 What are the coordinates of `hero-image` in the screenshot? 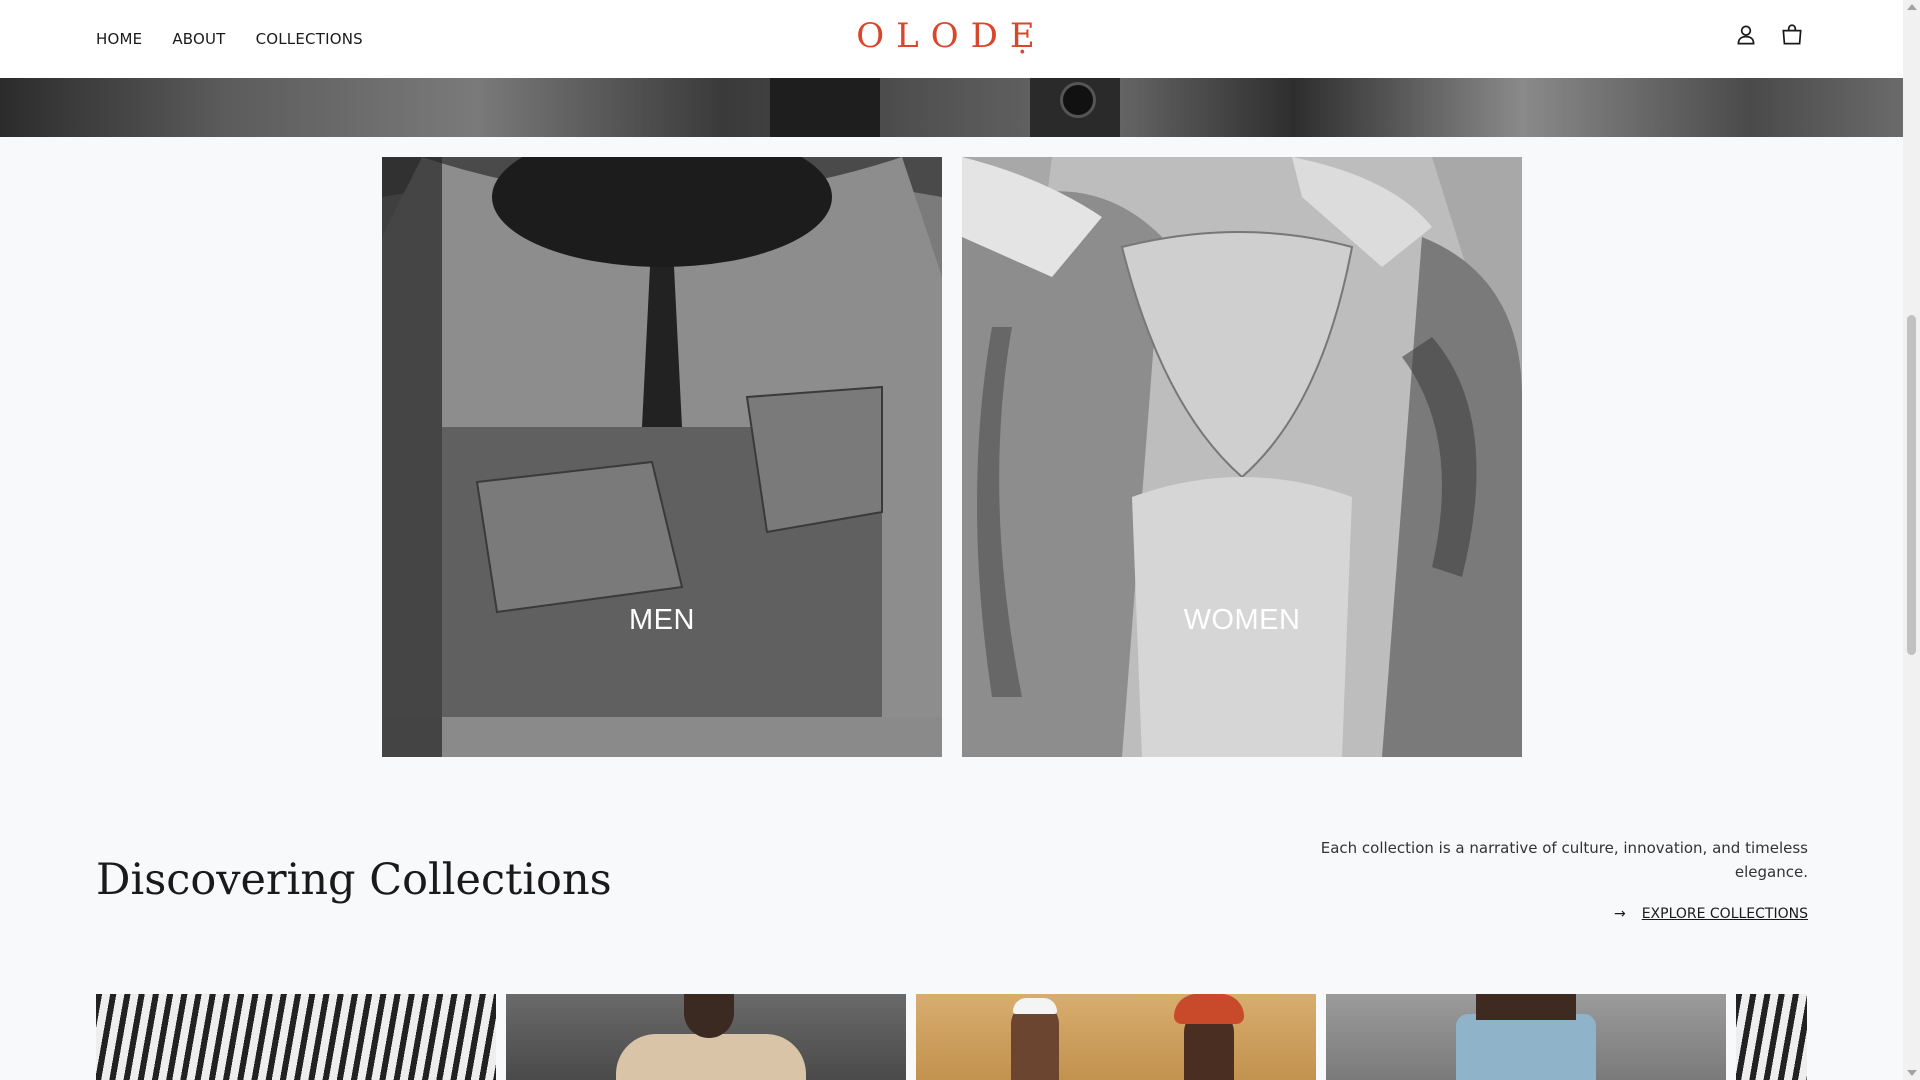 It's located at (951, 107).